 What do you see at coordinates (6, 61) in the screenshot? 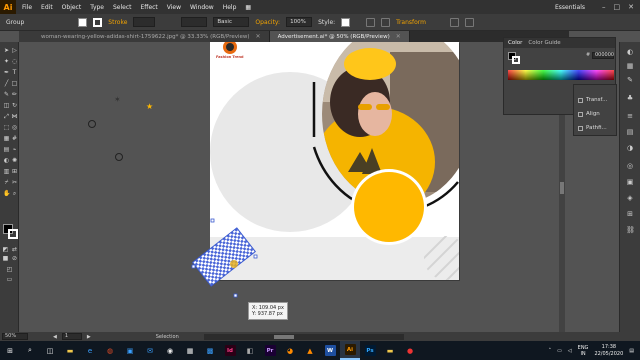
I see `magic-wand-tool-icon: ✦` at bounding box center [6, 61].